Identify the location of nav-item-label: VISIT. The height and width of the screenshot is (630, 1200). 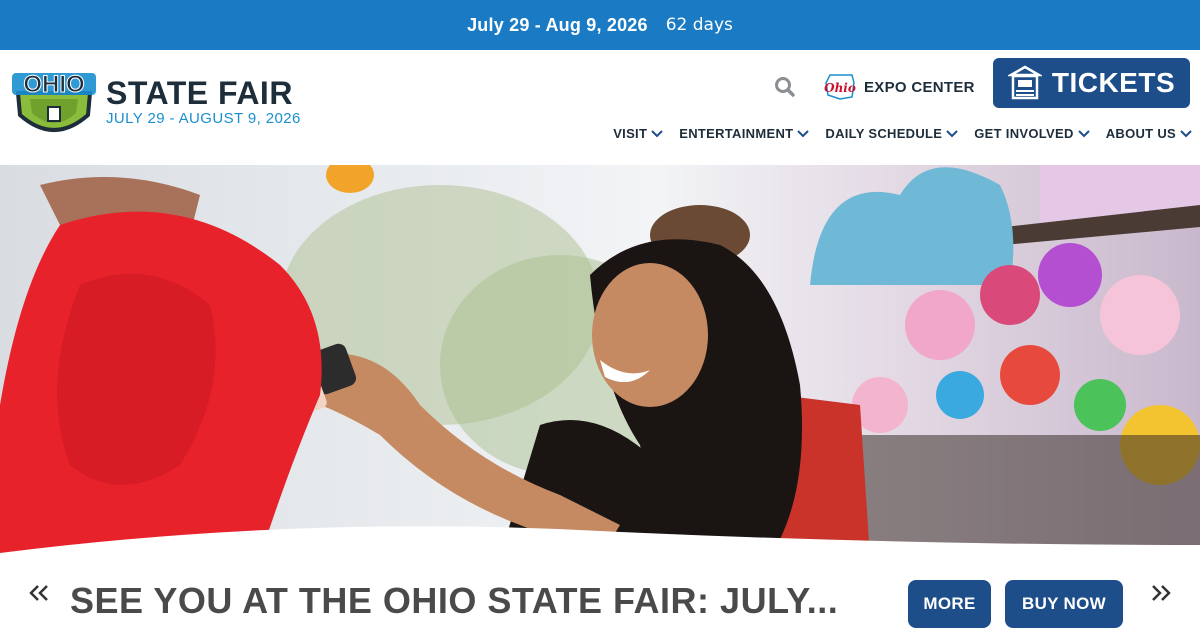
(630, 133).